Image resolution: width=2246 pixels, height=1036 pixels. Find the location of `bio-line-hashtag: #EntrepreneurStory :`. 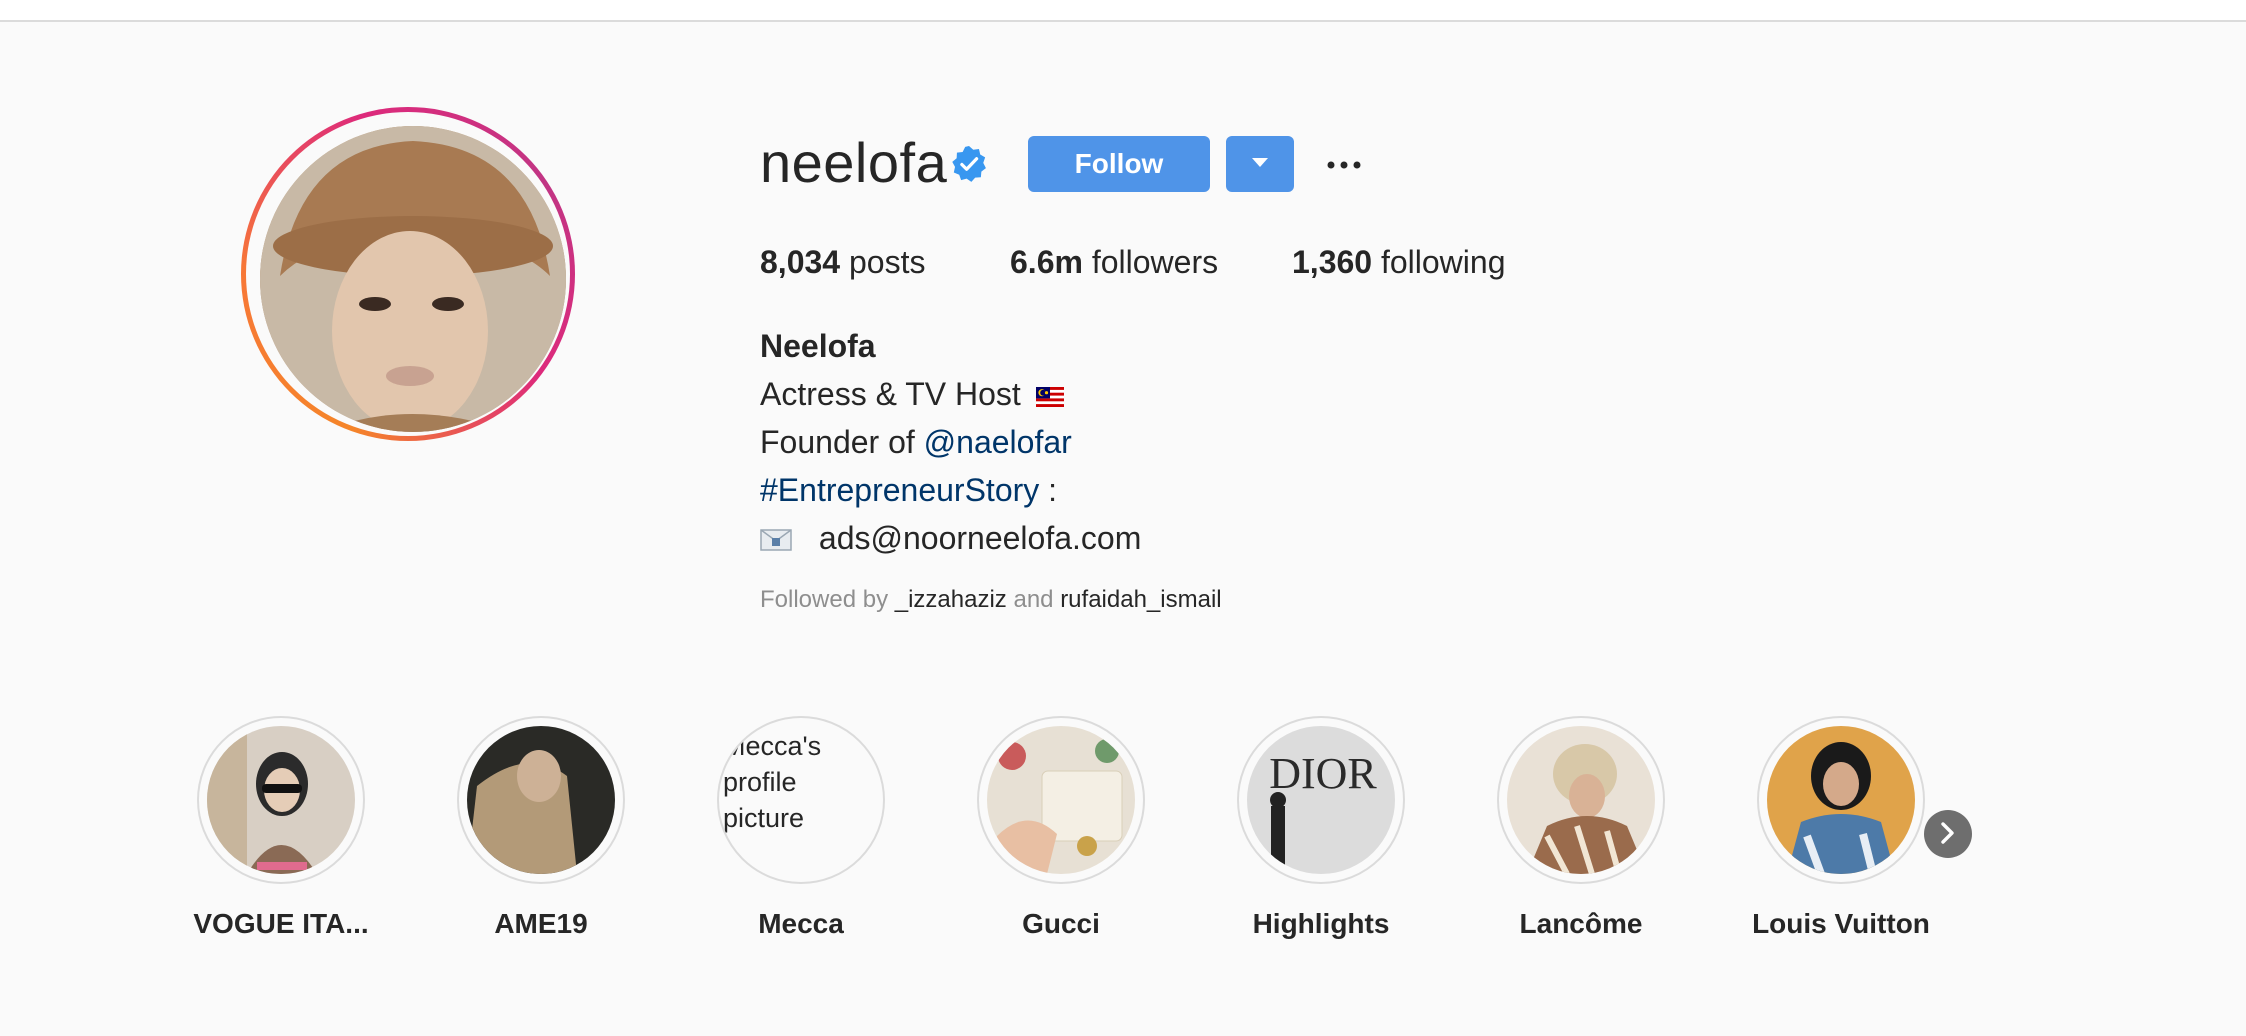

bio-line-hashtag: #EntrepreneurStory : is located at coordinates (908, 490).